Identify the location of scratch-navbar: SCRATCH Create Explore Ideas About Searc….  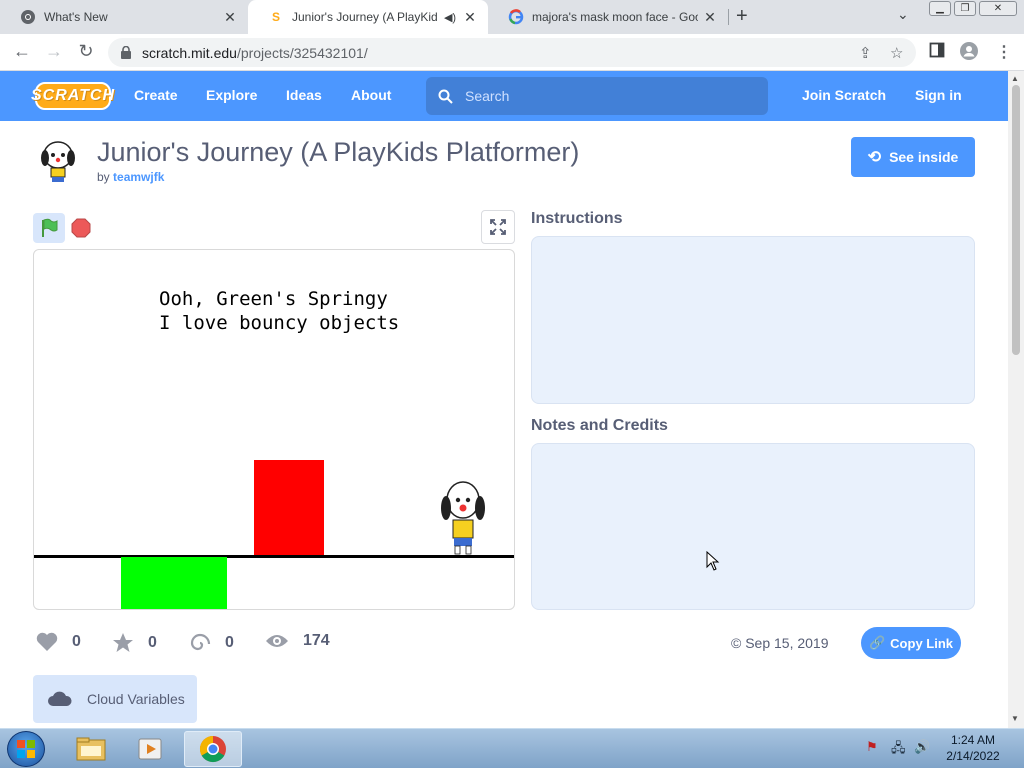
(504, 96).